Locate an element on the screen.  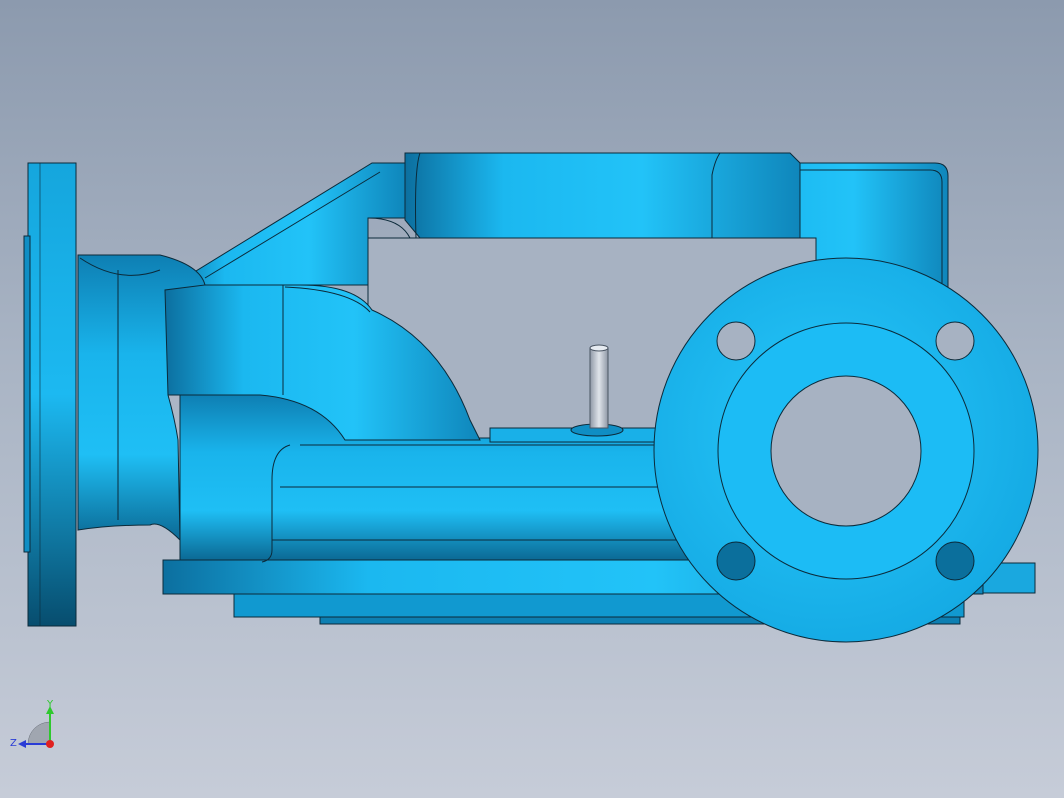
triad-hub is located at coordinates (39, 733).